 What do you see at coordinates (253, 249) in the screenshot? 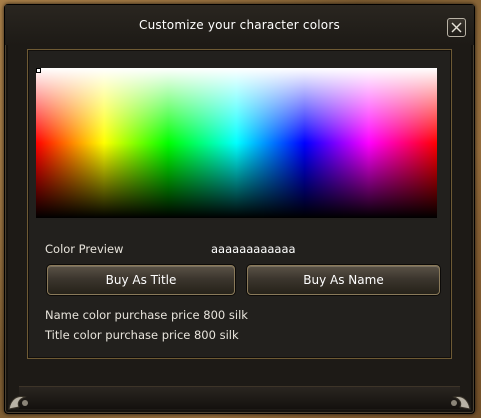
I see `color-preview-text: aaaaaaaaaaaa` at bounding box center [253, 249].